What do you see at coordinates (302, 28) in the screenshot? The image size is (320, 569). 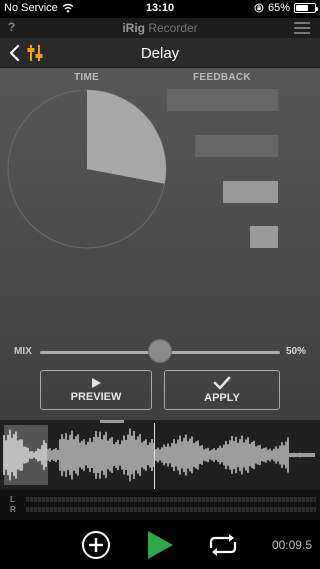 I see `menu-icon` at bounding box center [302, 28].